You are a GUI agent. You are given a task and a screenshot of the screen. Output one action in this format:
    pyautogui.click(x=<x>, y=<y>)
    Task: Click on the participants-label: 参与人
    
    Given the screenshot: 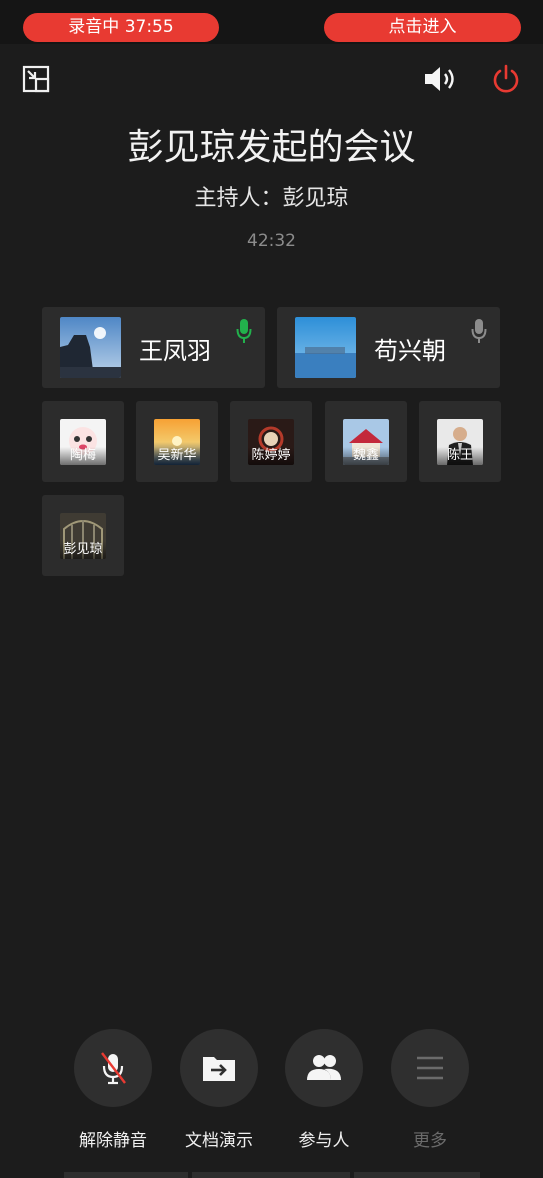 What is the action you would take?
    pyautogui.click(x=324, y=1141)
    